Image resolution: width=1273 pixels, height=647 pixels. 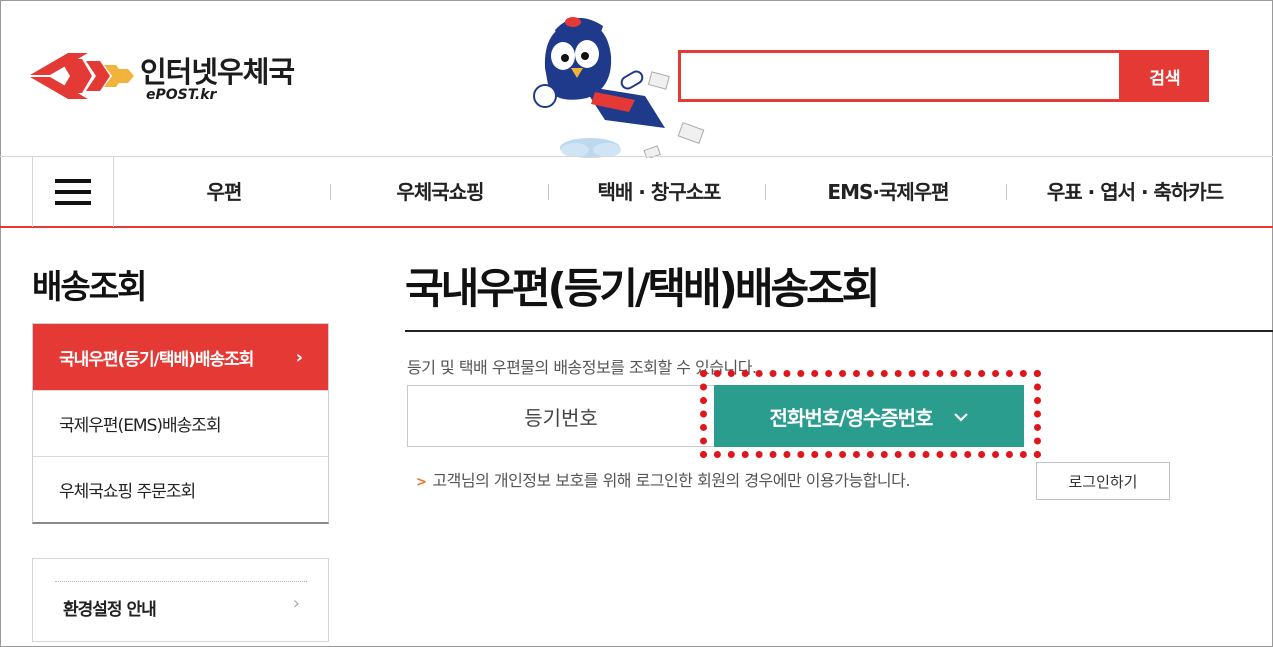 I want to click on settings-guide-box: 환경설정 안내 ›, so click(x=180, y=600).